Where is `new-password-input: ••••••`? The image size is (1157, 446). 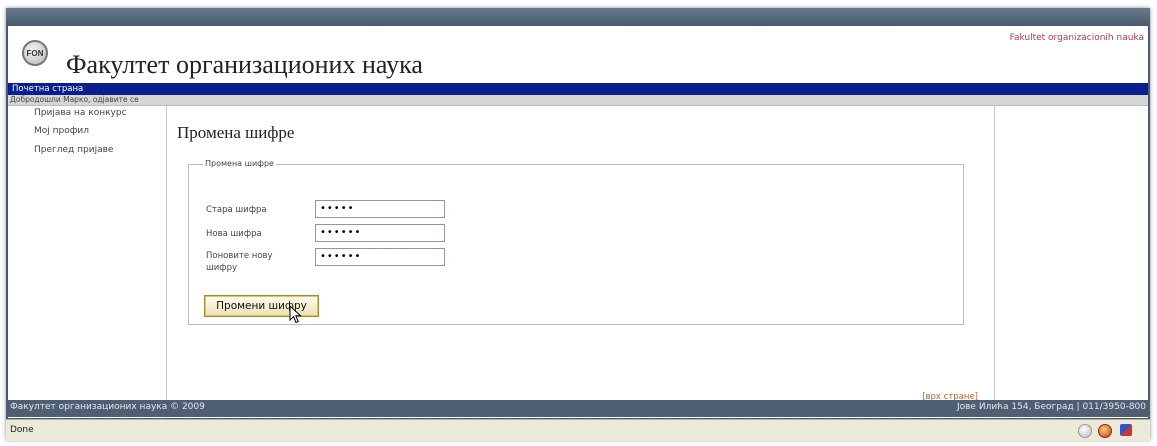
new-password-input: •••••• is located at coordinates (380, 233).